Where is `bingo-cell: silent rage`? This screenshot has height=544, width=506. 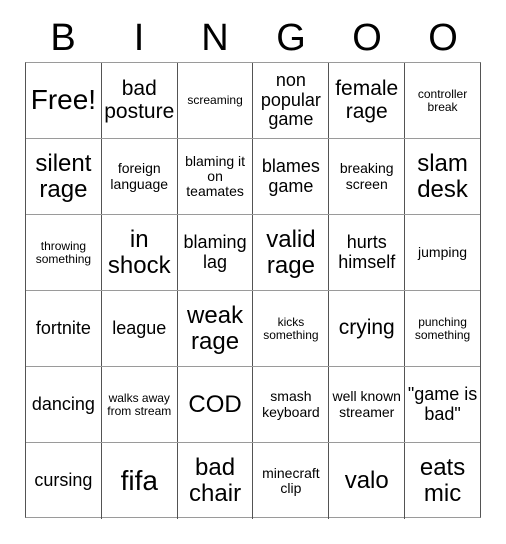
bingo-cell: silent rage is located at coordinates (64, 176).